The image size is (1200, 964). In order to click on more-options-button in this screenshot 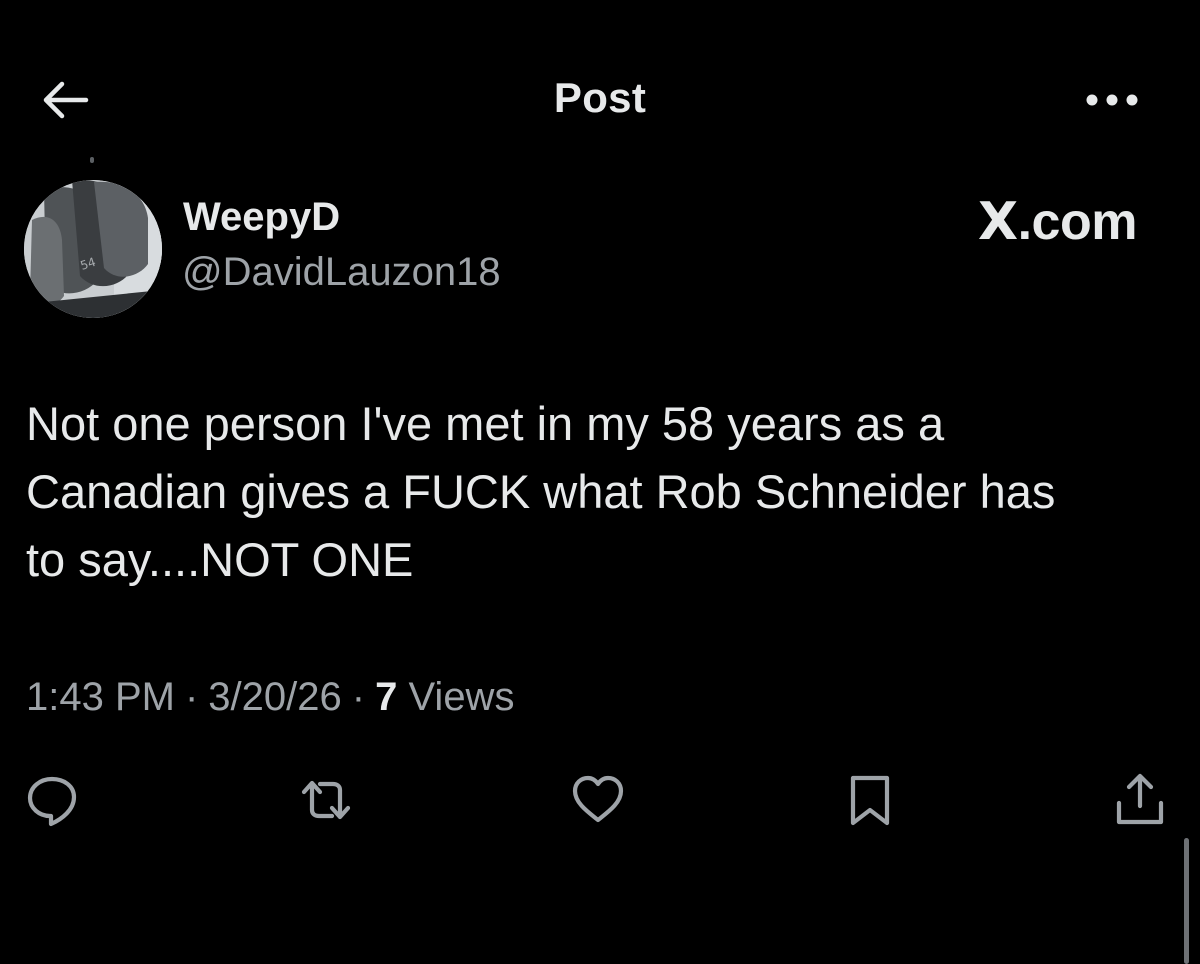, I will do `click(1112, 100)`.